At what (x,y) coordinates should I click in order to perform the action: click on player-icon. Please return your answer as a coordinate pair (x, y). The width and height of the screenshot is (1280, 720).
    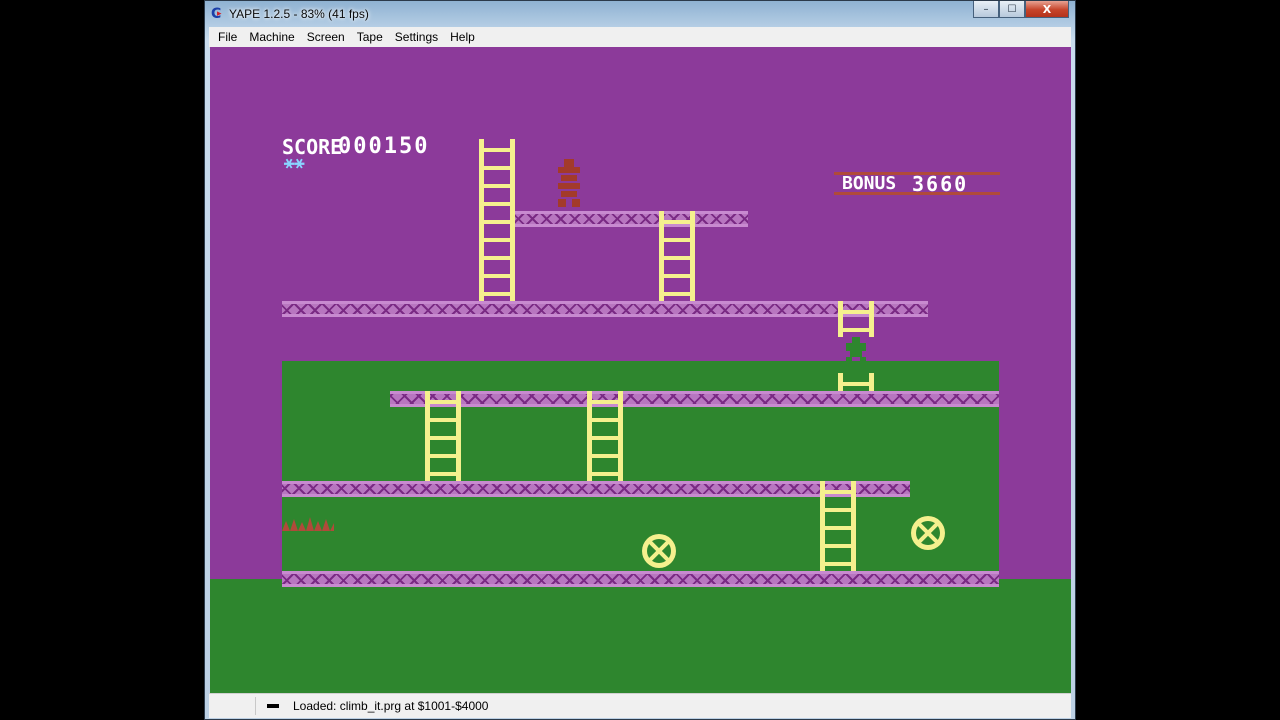
    Looking at the image, I should click on (856, 350).